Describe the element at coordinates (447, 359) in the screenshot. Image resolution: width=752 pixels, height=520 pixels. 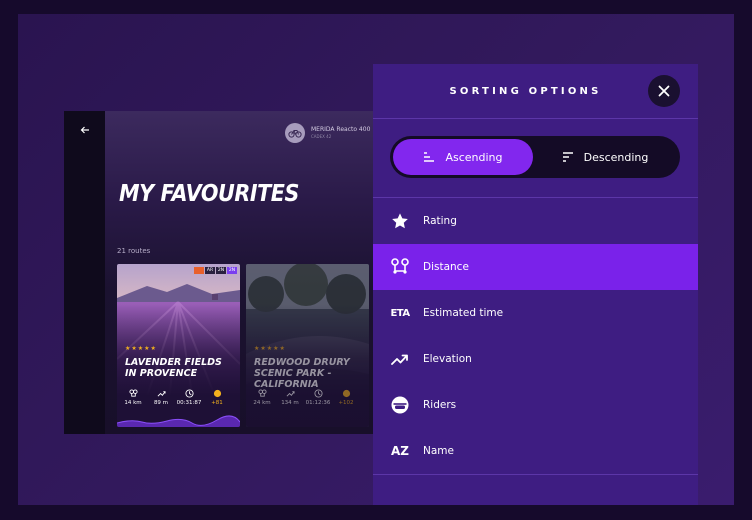
I see `sort-option-label: Elevation` at that location.